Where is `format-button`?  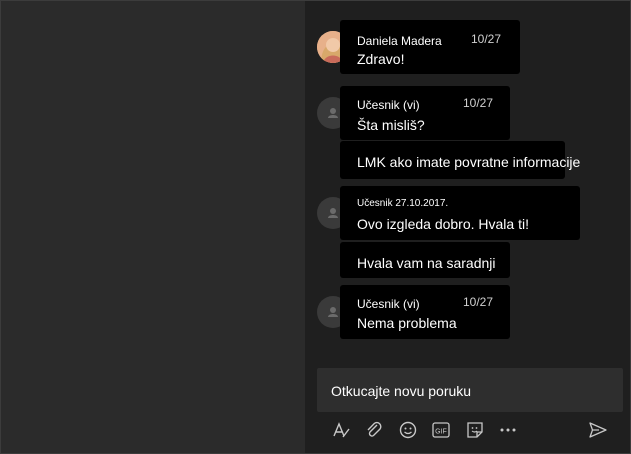
format-button is located at coordinates (341, 430).